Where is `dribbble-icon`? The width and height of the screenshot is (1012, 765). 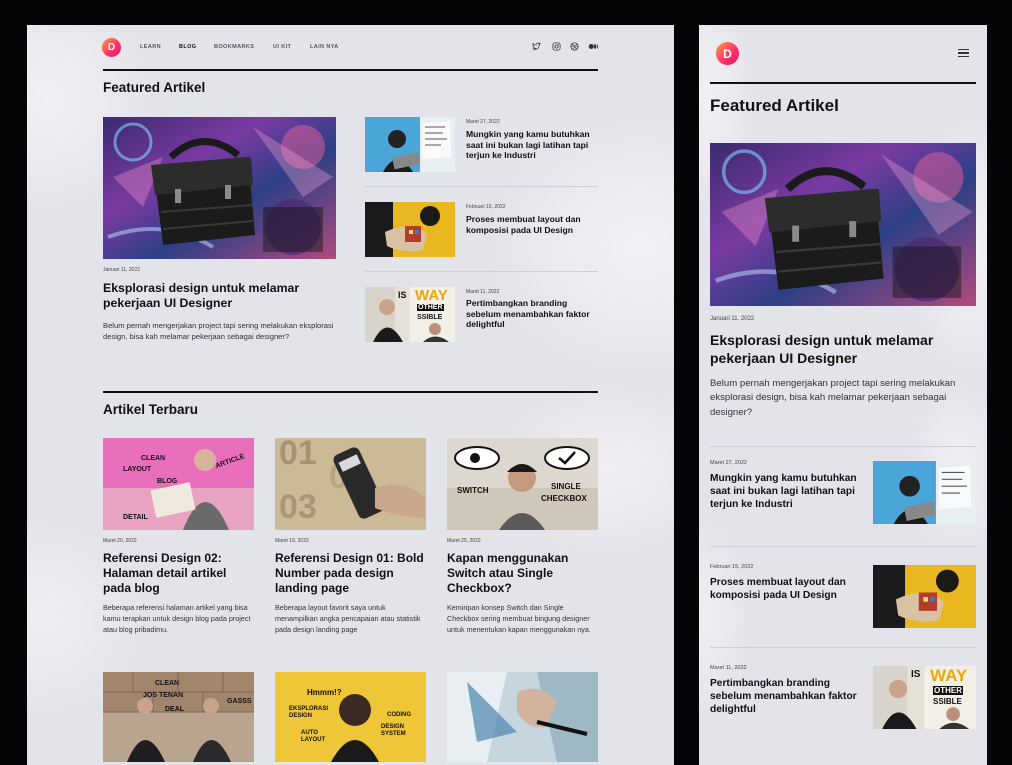 dribbble-icon is located at coordinates (574, 46).